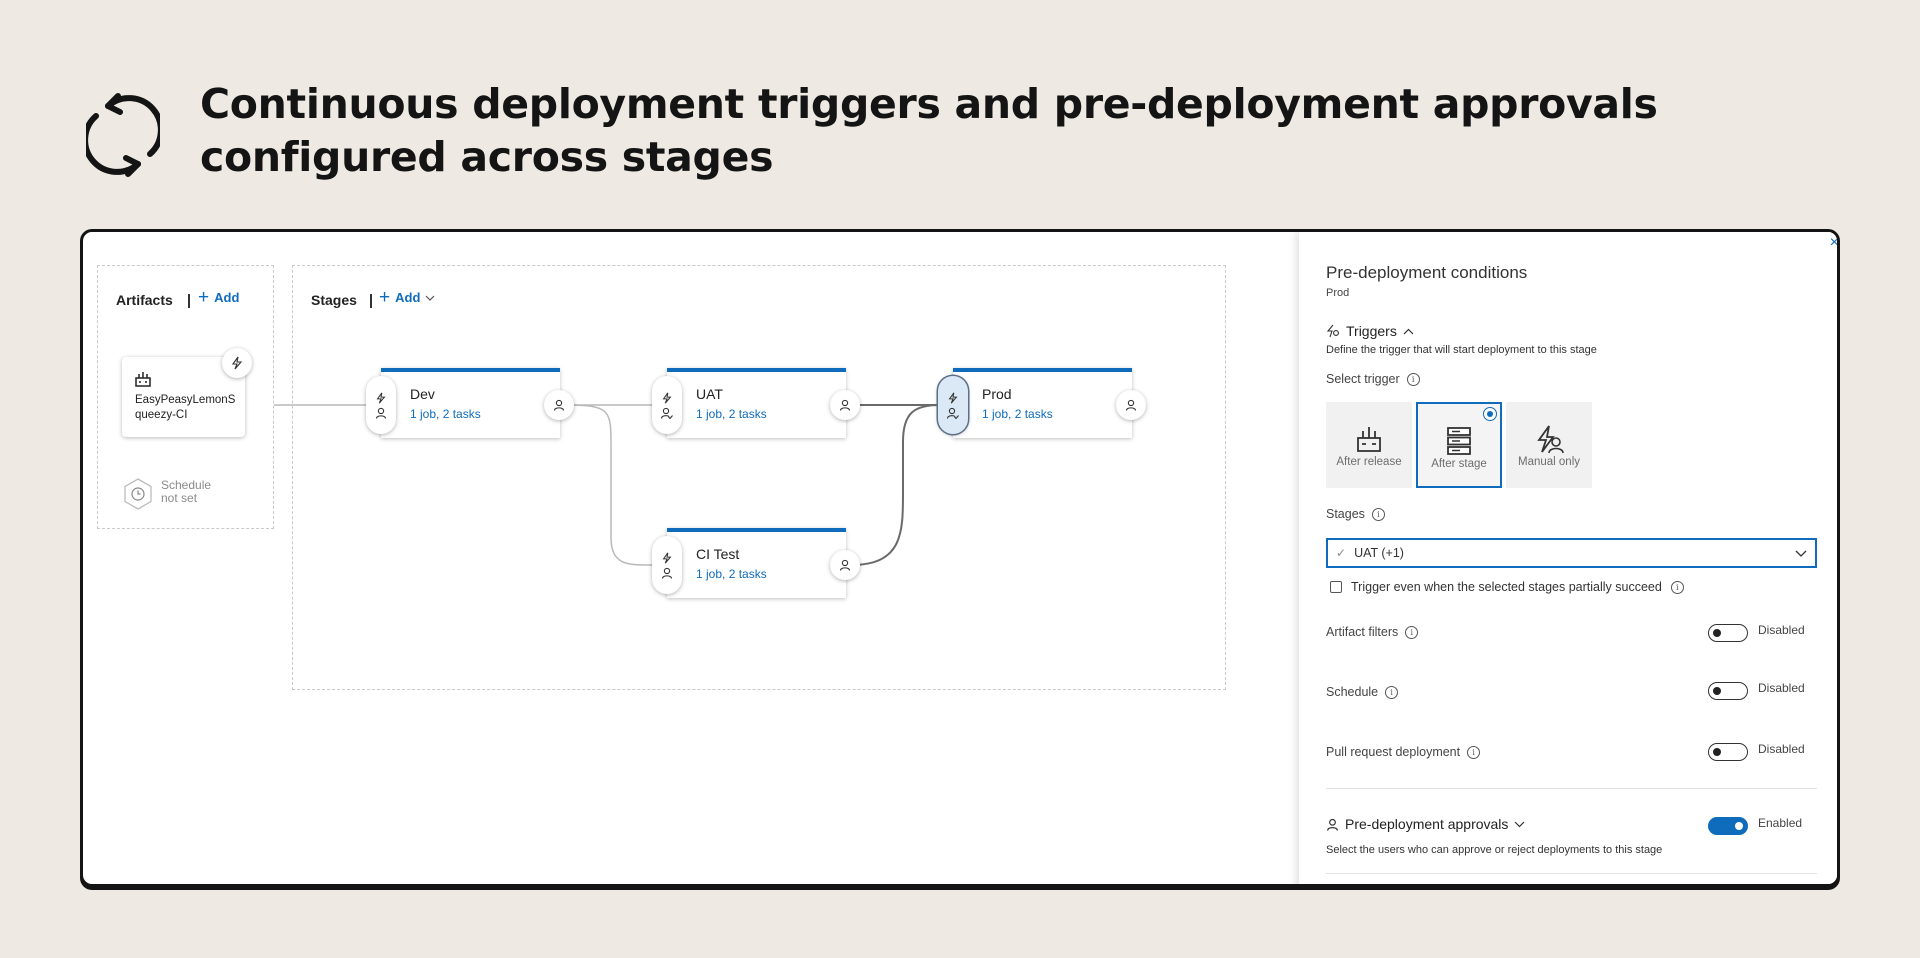 Image resolution: width=1920 pixels, height=958 pixels. What do you see at coordinates (1728, 691) in the screenshot?
I see `schedule-toggle` at bounding box center [1728, 691].